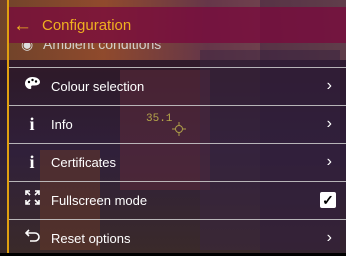 This screenshot has height=256, width=346. I want to click on menu-item-label: Certificates, so click(84, 162).